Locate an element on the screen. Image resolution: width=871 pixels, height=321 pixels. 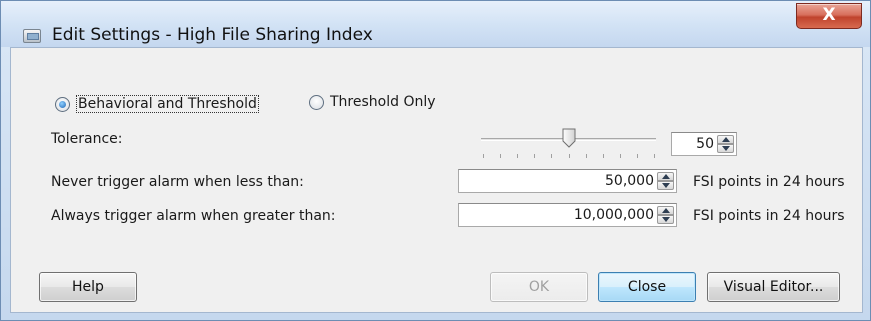
ok-button: OK is located at coordinates (539, 287).